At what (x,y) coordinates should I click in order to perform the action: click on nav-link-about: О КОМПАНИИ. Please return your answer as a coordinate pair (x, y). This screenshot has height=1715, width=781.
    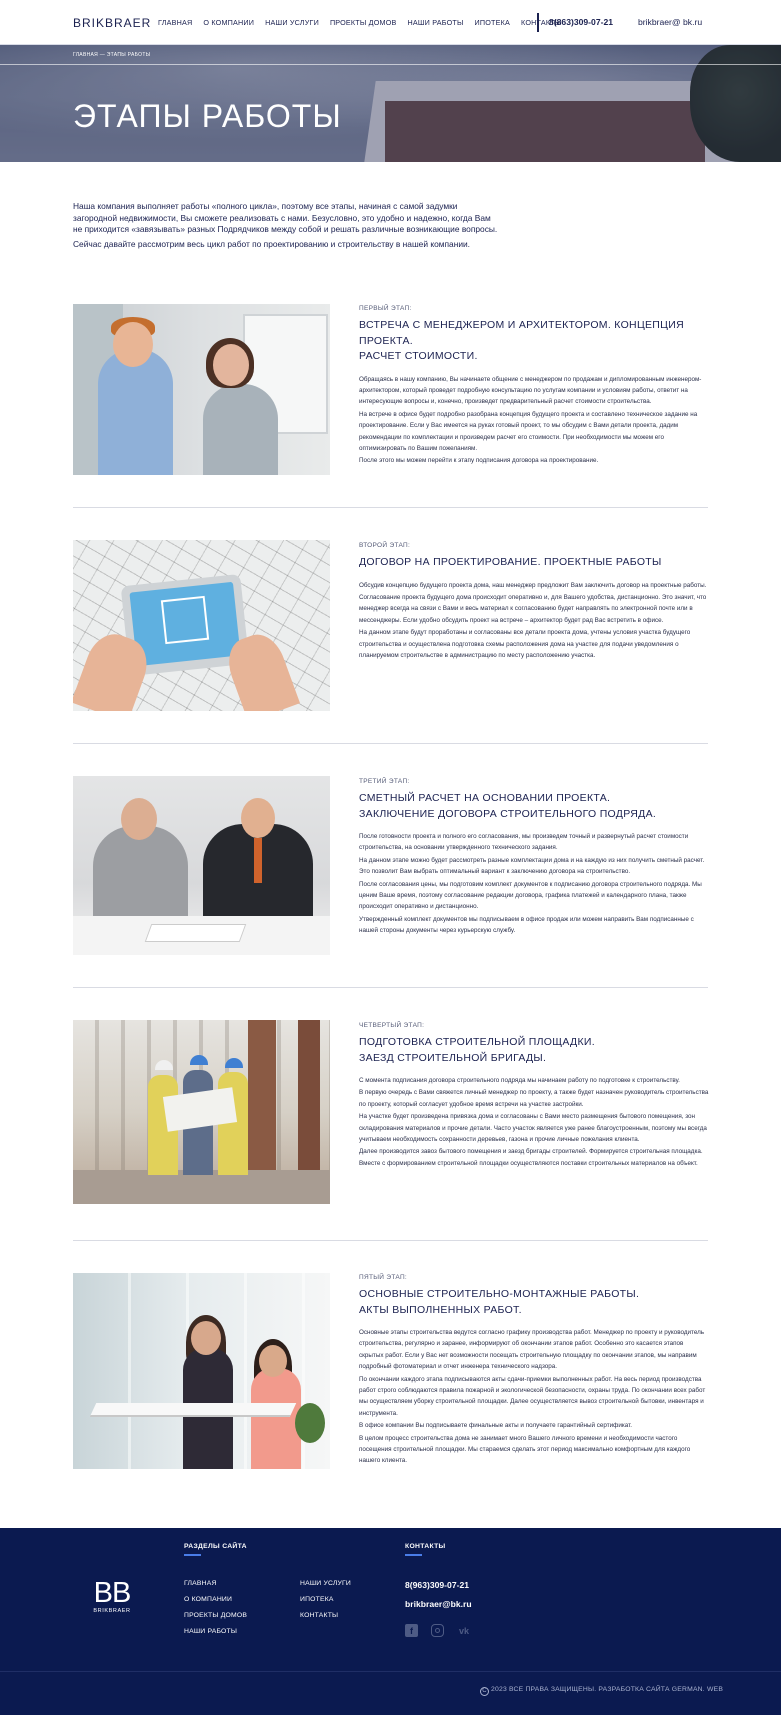
    Looking at the image, I should click on (228, 22).